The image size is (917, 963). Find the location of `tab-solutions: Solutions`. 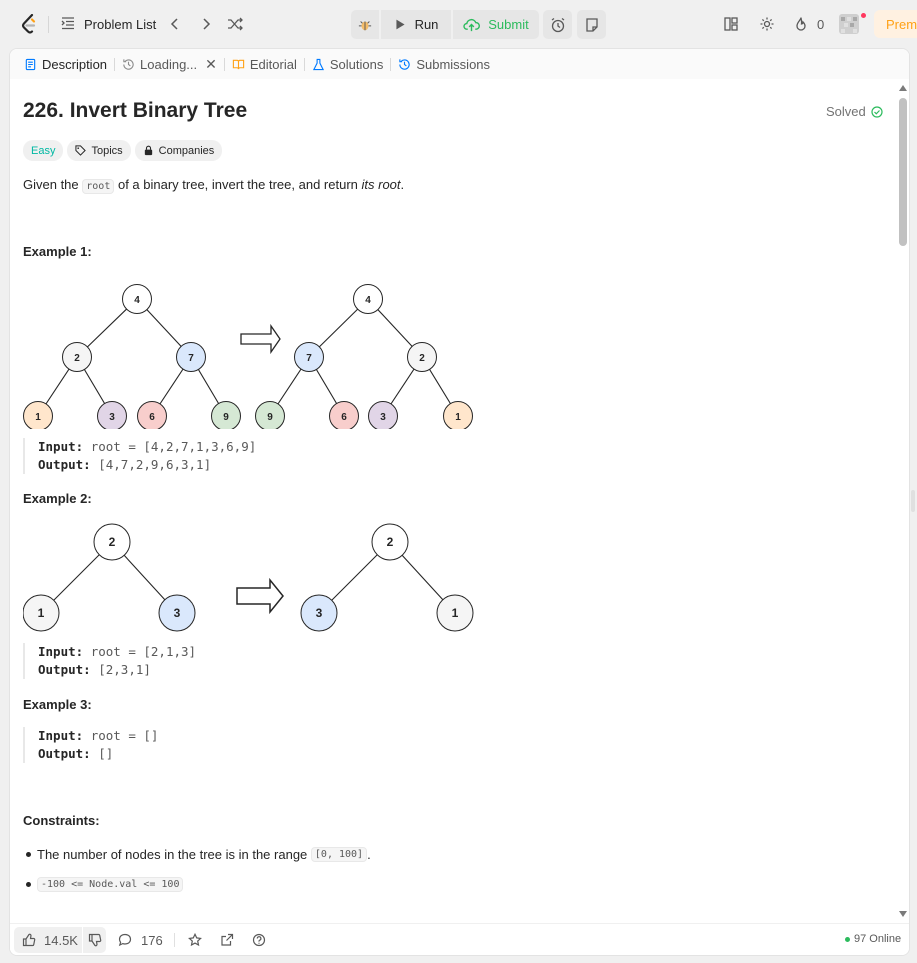

tab-solutions: Solutions is located at coordinates (347, 64).